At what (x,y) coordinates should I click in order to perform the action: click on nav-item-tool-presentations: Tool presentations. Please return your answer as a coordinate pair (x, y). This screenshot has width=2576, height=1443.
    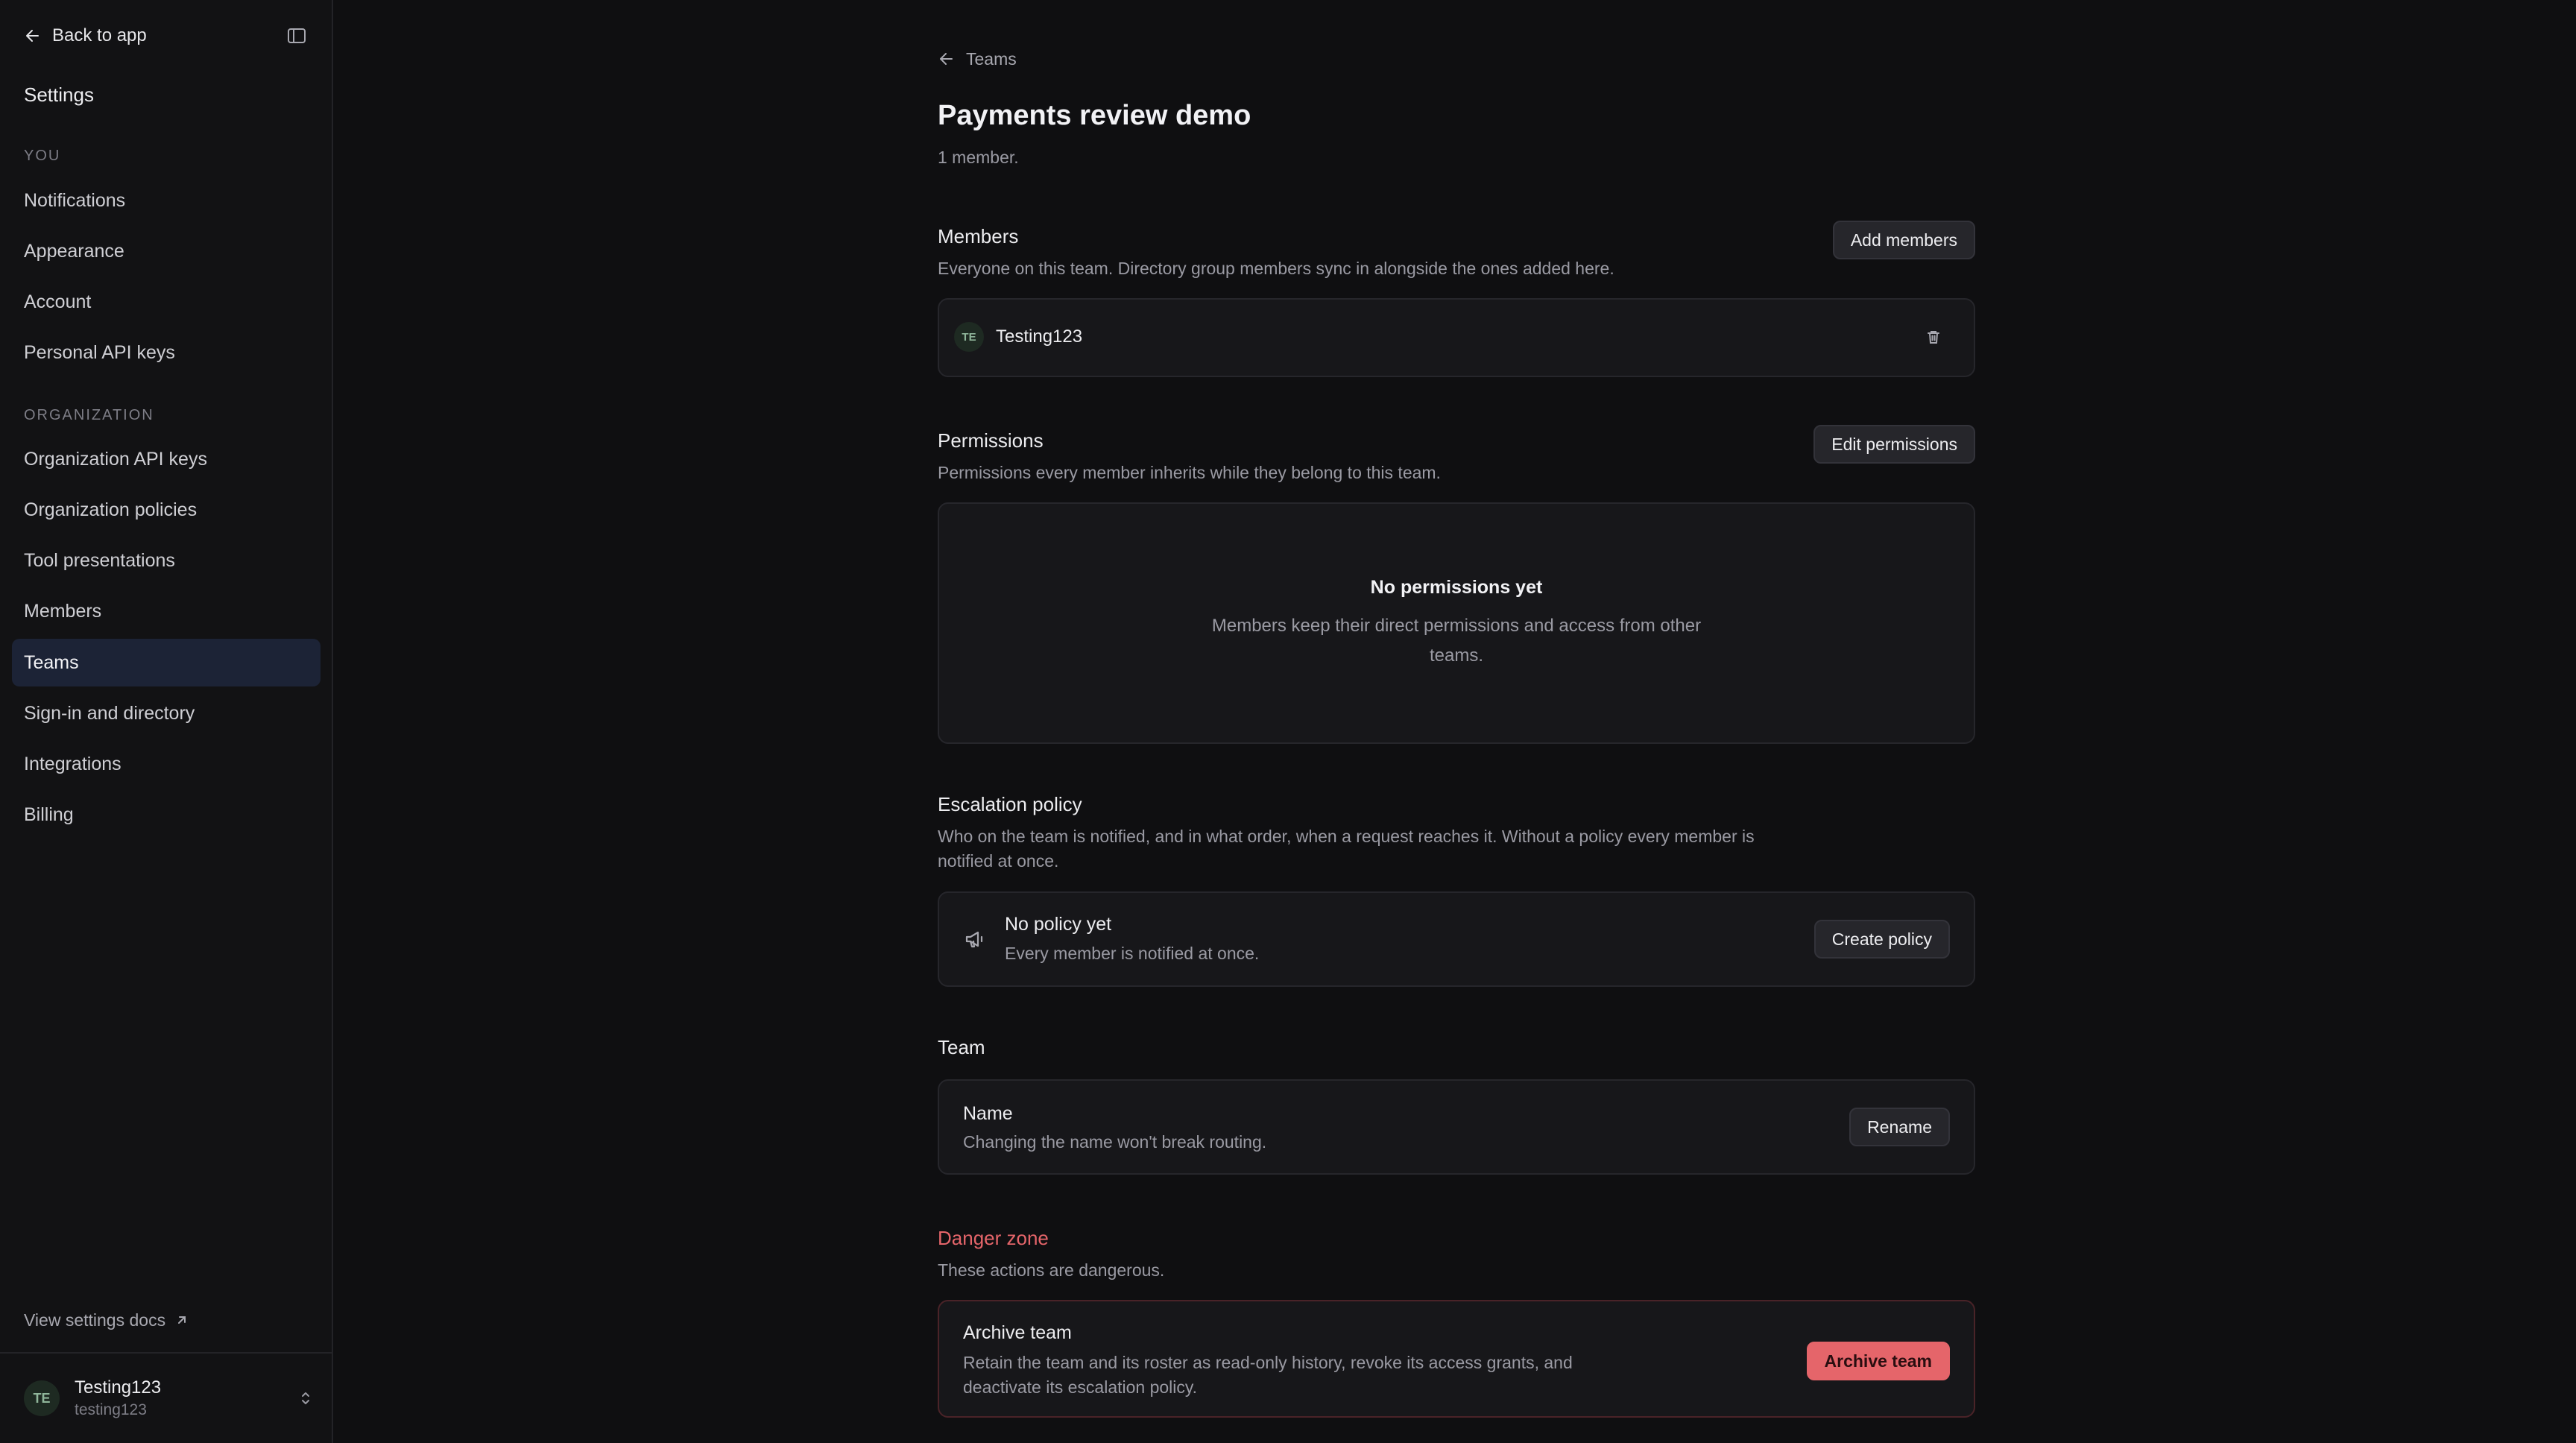
    Looking at the image, I should click on (166, 560).